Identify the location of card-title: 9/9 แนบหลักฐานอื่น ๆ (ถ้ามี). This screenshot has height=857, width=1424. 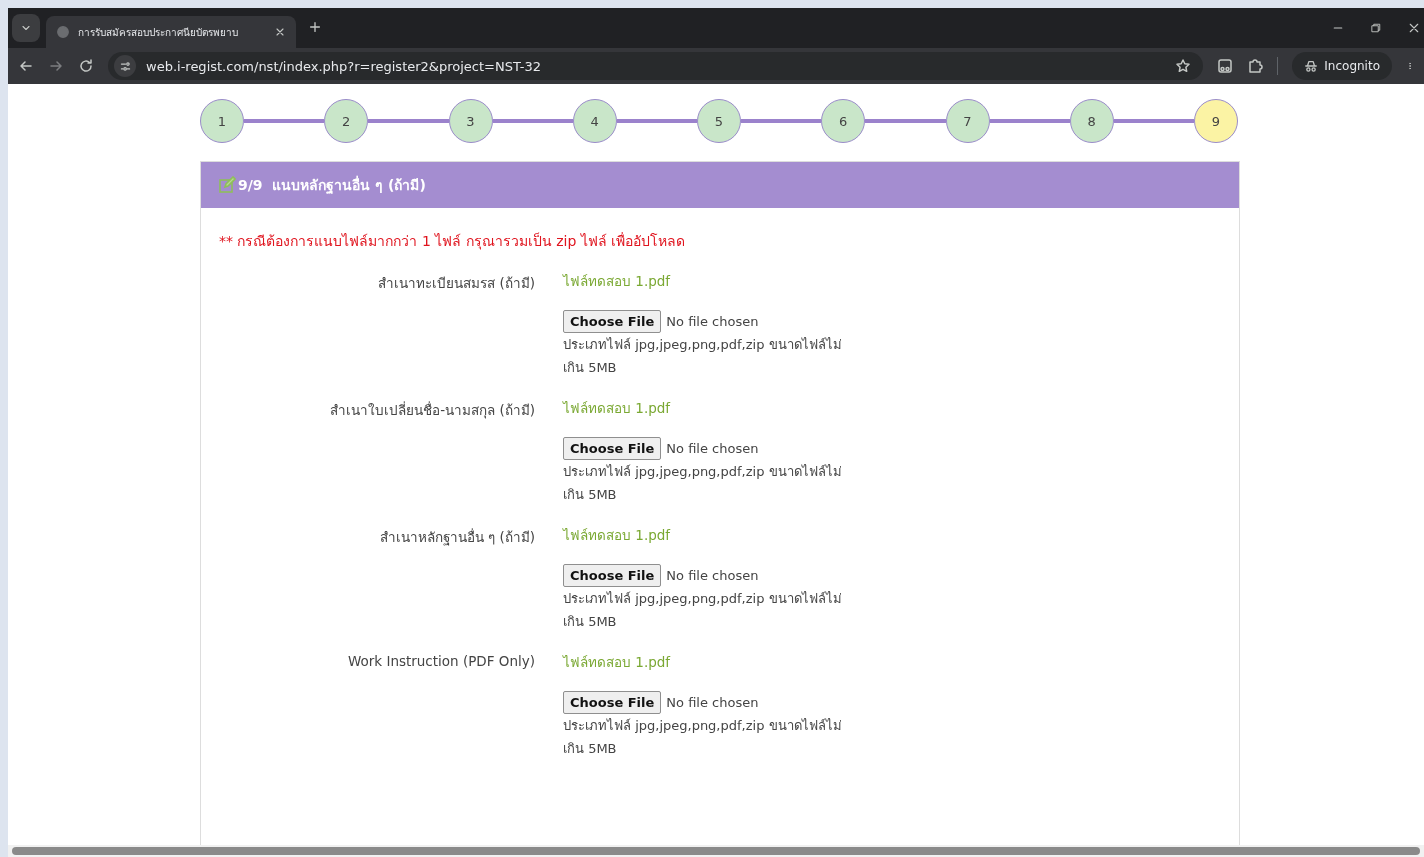
(332, 185).